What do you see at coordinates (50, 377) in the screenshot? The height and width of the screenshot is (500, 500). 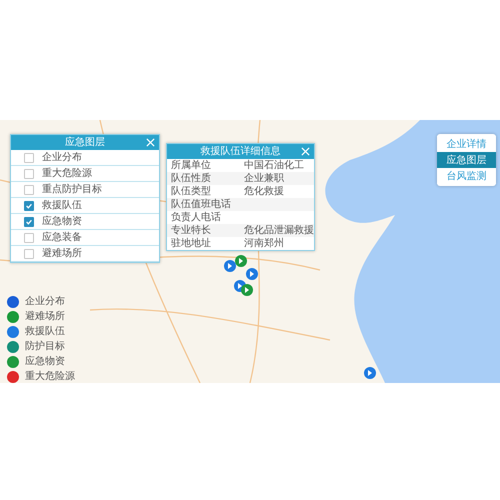 I see `legend-label: 重大危险源` at bounding box center [50, 377].